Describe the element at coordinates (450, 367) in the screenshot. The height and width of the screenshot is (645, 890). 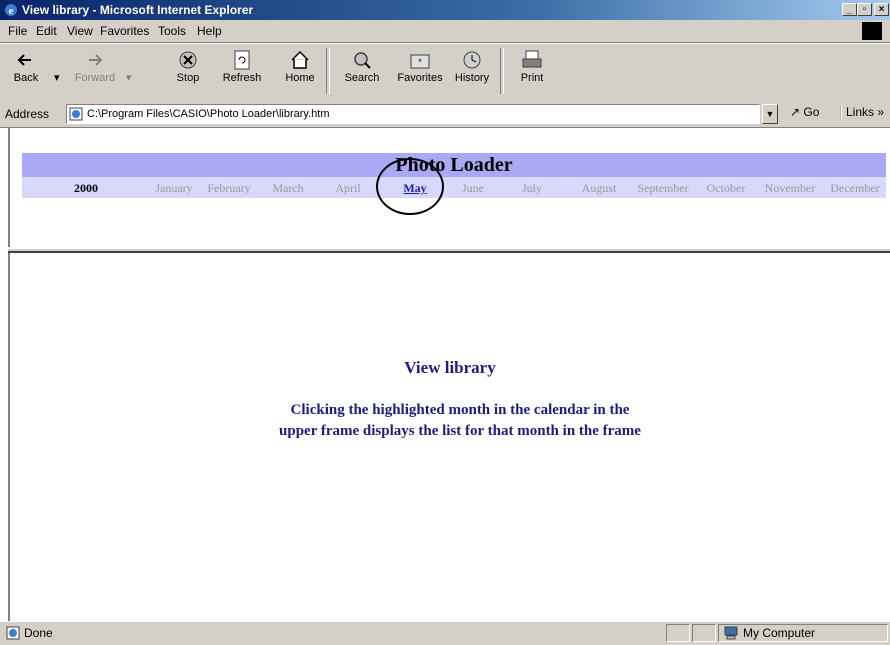
I see `content-heading: View library` at that location.